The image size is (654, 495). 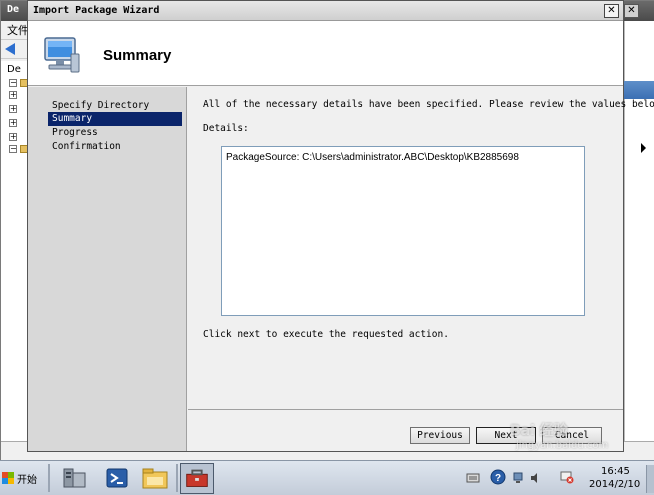 What do you see at coordinates (8, 478) in the screenshot?
I see `windows-logo-icon` at bounding box center [8, 478].